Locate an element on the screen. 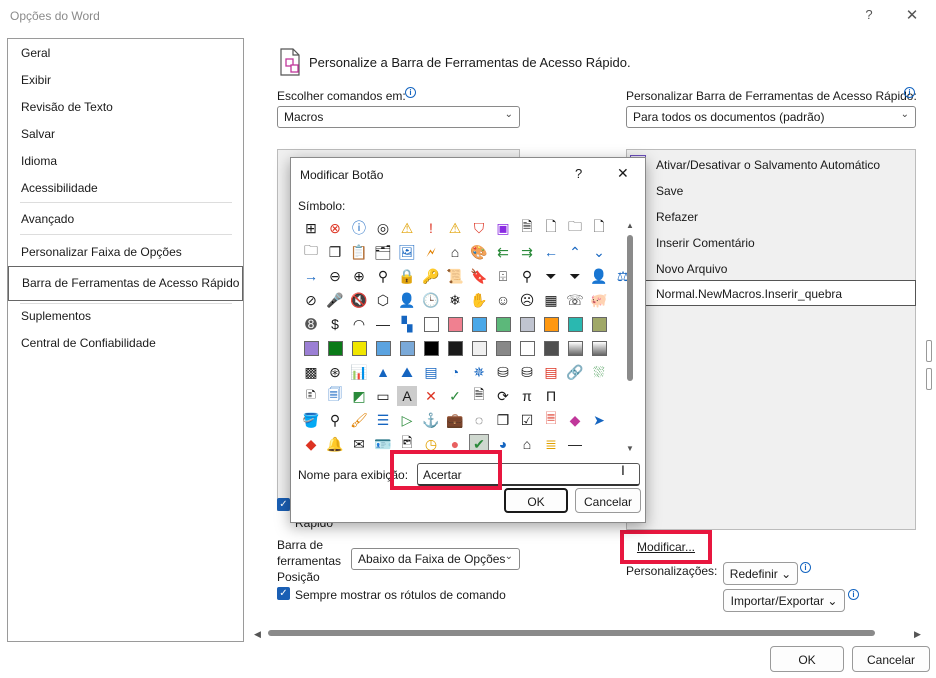  arrow-left-icon: ← is located at coordinates (551, 252).